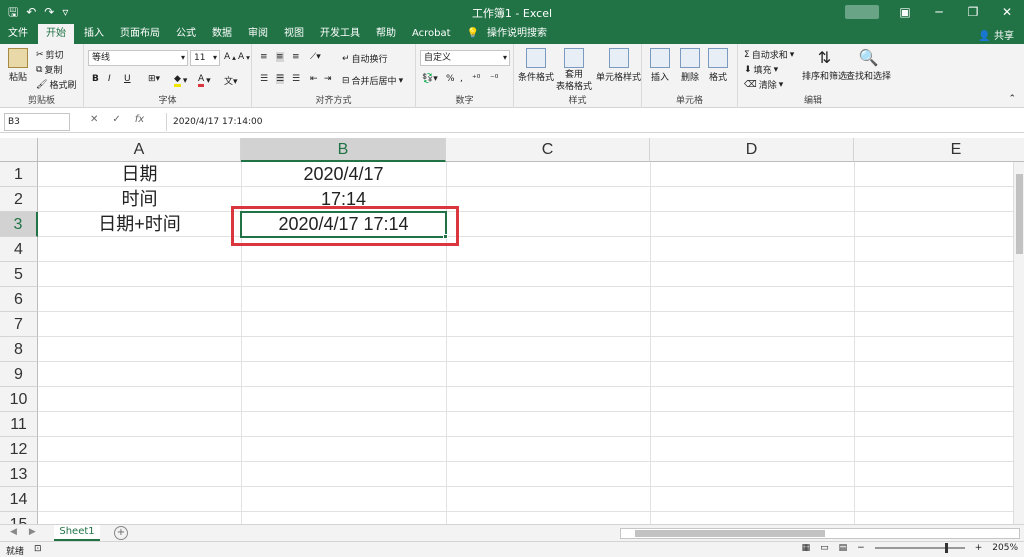 The width and height of the screenshot is (1024, 557). What do you see at coordinates (18, 65) in the screenshot?
I see `paste-button: 粘贴` at bounding box center [18, 65].